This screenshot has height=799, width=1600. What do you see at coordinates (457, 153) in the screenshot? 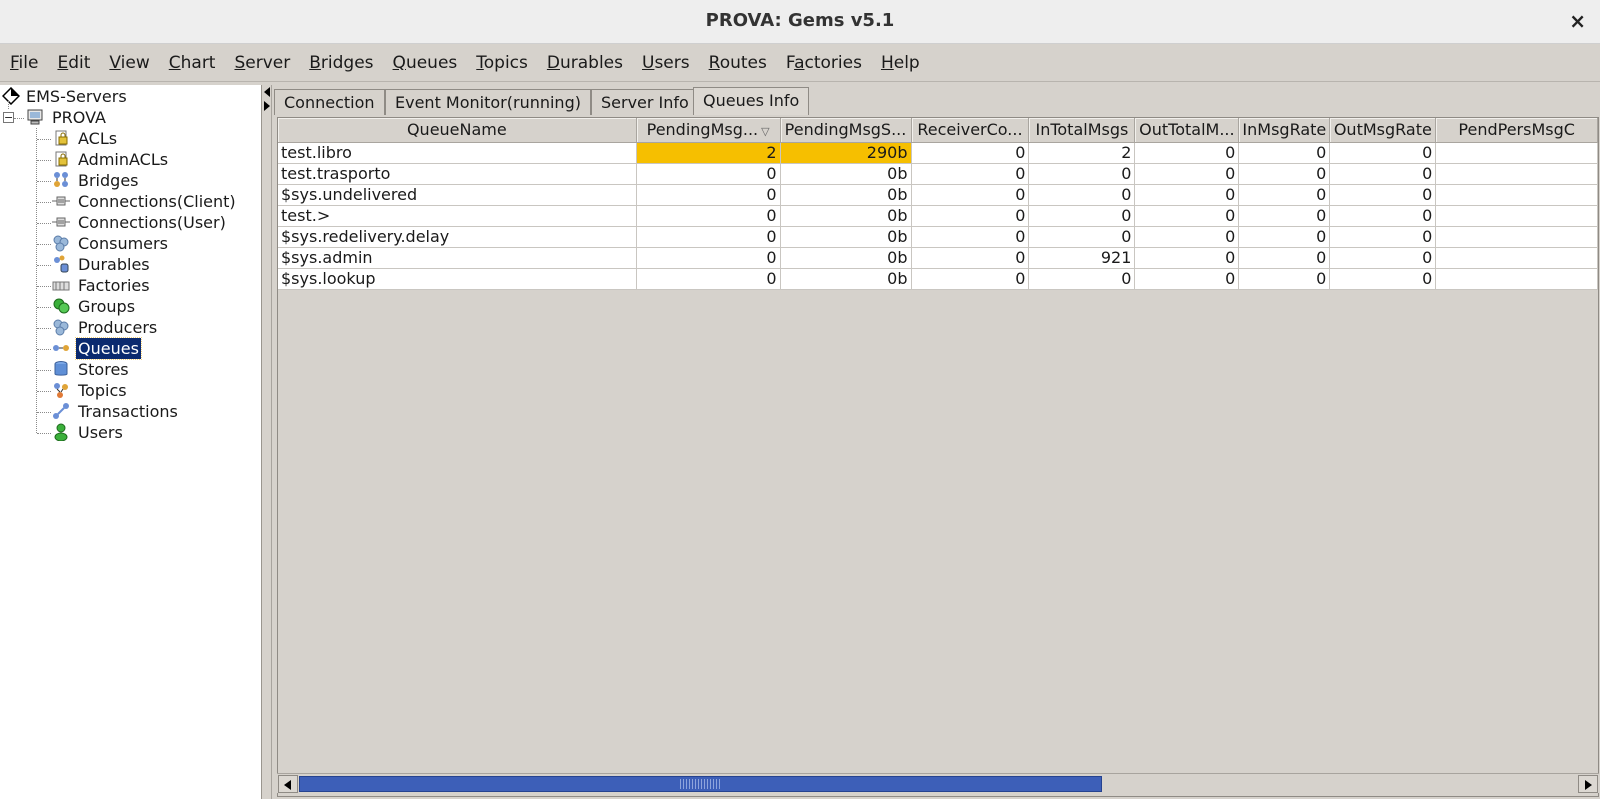
I see `queue-name-cell: test.libro` at bounding box center [457, 153].